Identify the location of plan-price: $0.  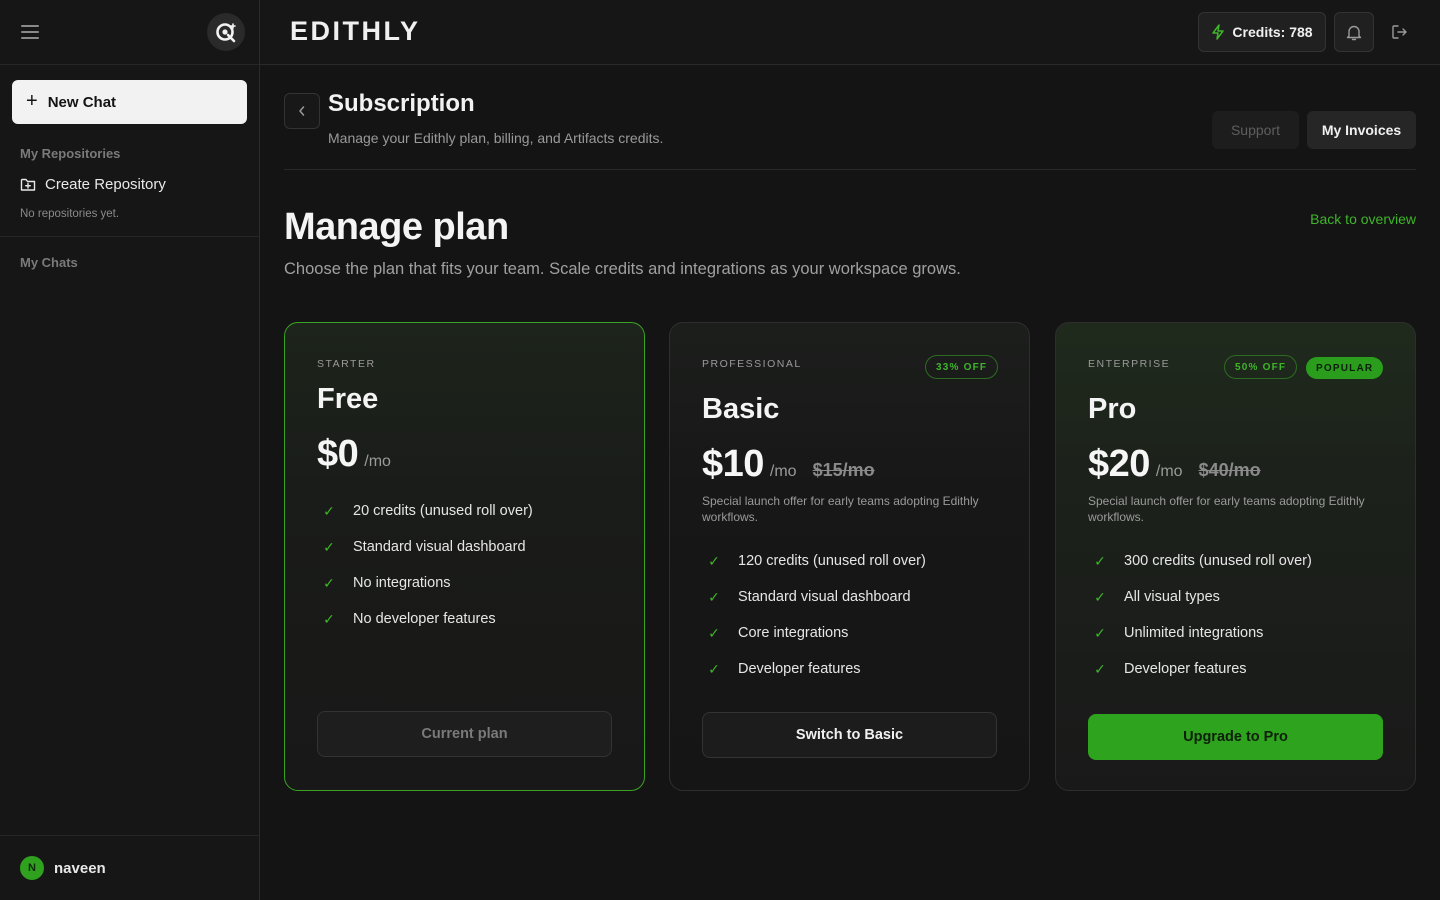
(338, 454).